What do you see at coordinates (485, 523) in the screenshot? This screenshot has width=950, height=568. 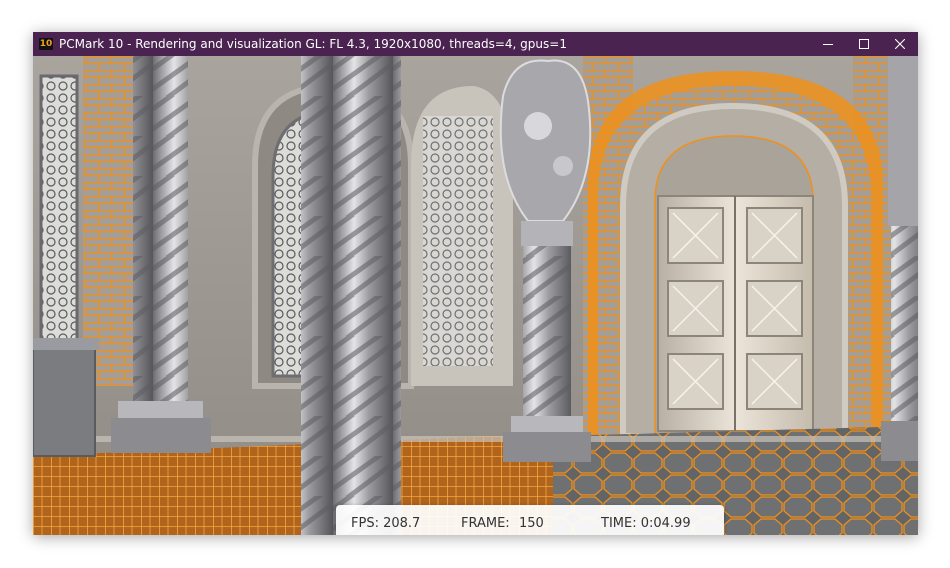 I see `frame-label: FRAME:` at bounding box center [485, 523].